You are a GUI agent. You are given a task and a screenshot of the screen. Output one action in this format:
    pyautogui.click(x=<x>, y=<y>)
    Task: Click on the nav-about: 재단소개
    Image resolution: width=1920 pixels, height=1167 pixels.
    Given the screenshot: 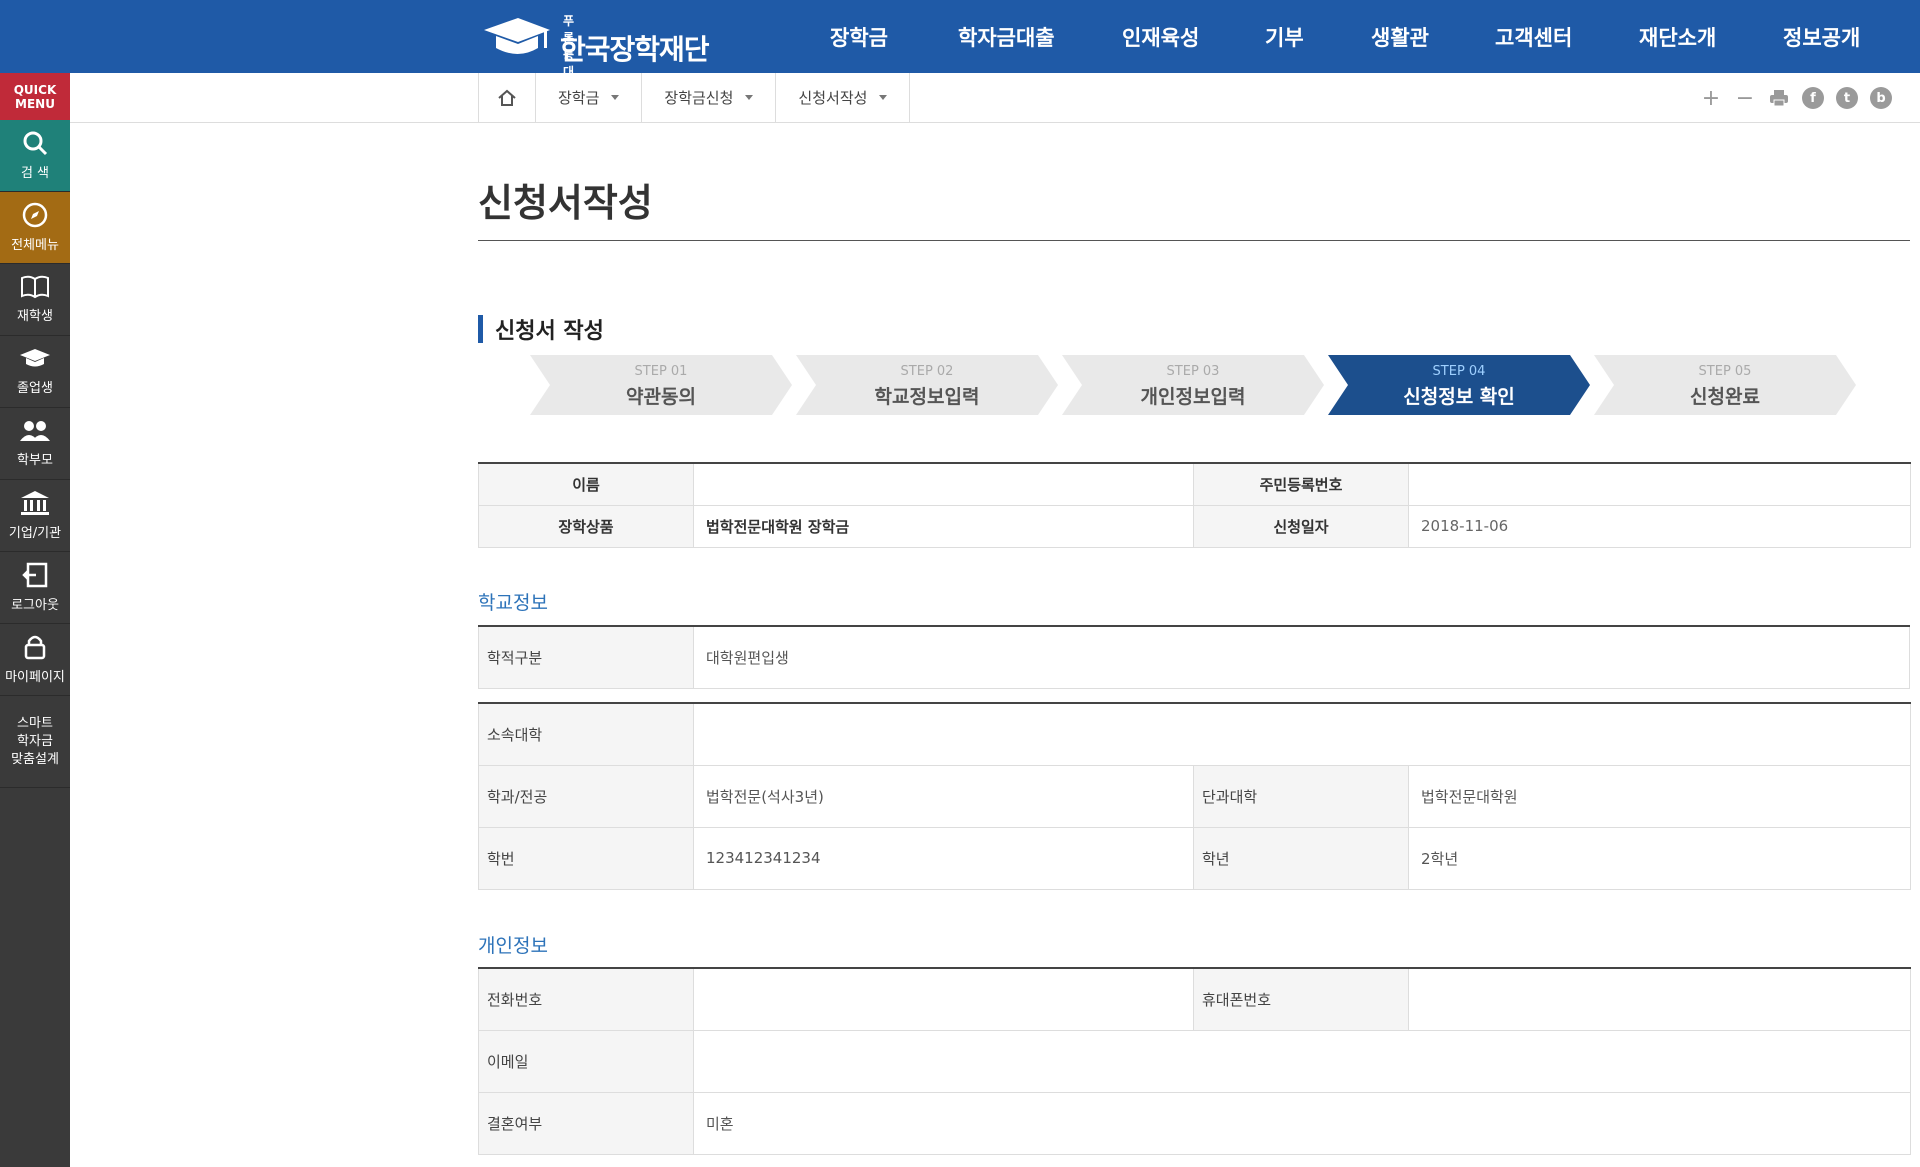 What is the action you would take?
    pyautogui.click(x=1711, y=37)
    